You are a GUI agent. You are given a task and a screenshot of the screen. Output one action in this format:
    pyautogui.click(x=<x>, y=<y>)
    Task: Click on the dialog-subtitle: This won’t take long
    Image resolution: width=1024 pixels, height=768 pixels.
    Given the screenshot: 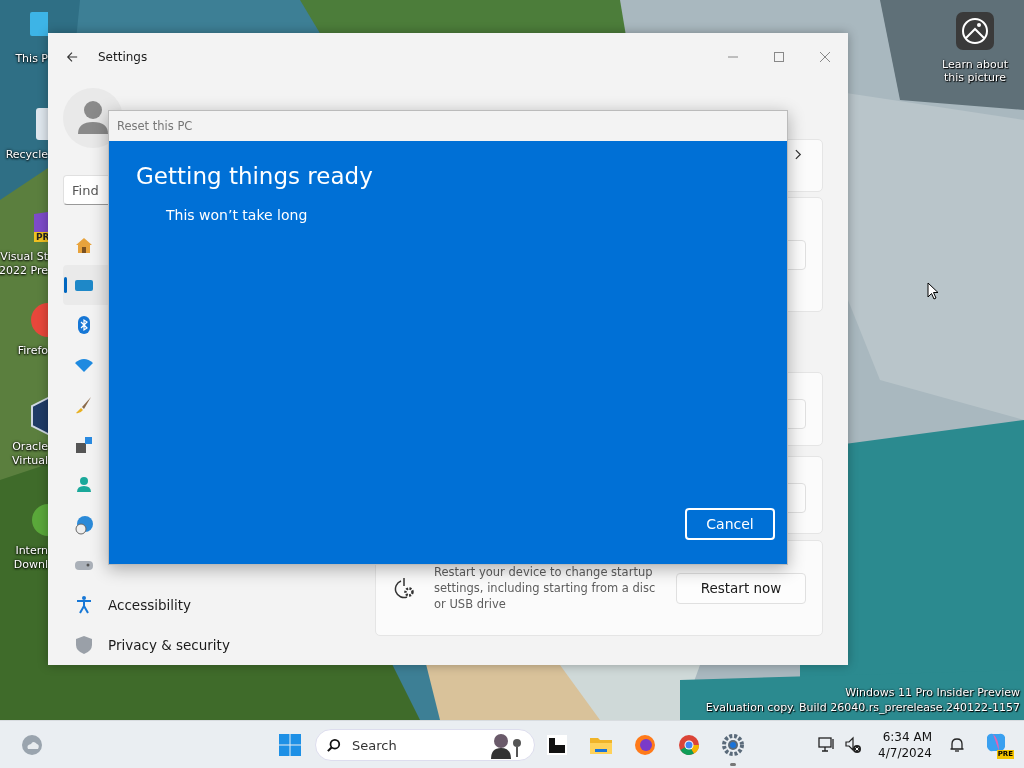 What is the action you would take?
    pyautogui.click(x=237, y=215)
    